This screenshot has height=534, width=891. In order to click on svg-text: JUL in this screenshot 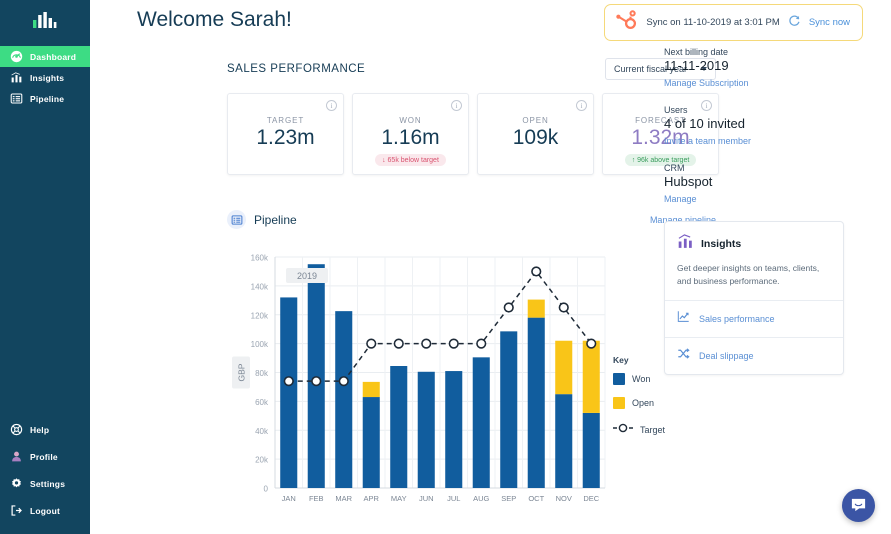, I will do `click(453, 498)`.